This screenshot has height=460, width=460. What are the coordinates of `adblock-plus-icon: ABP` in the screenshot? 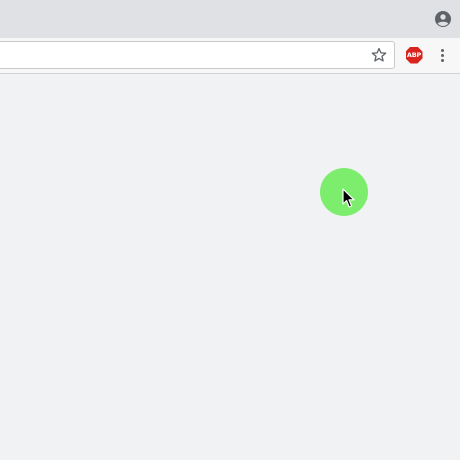 It's located at (414, 55).